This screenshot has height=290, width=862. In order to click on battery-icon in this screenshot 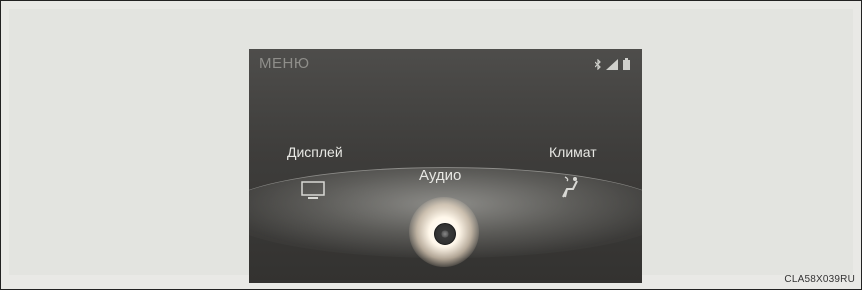, I will do `click(626, 66)`.